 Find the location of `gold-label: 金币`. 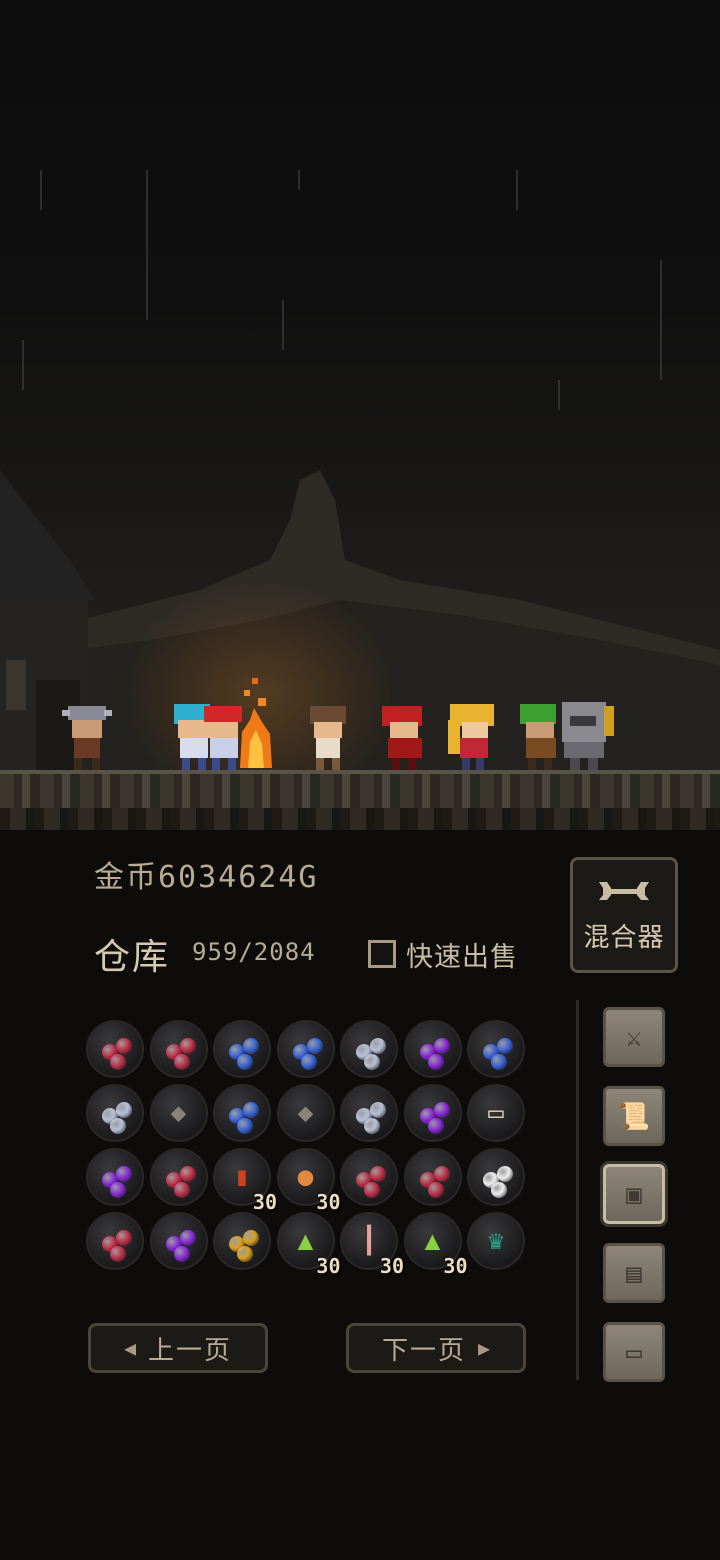

gold-label: 金币 is located at coordinates (126, 877).